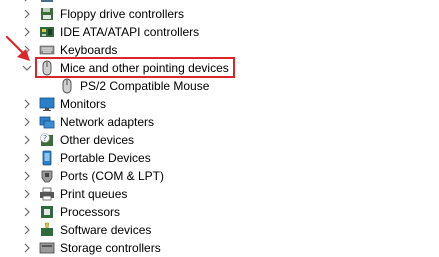 The width and height of the screenshot is (439, 257). What do you see at coordinates (47, 230) in the screenshot?
I see `software-device-icon` at bounding box center [47, 230].